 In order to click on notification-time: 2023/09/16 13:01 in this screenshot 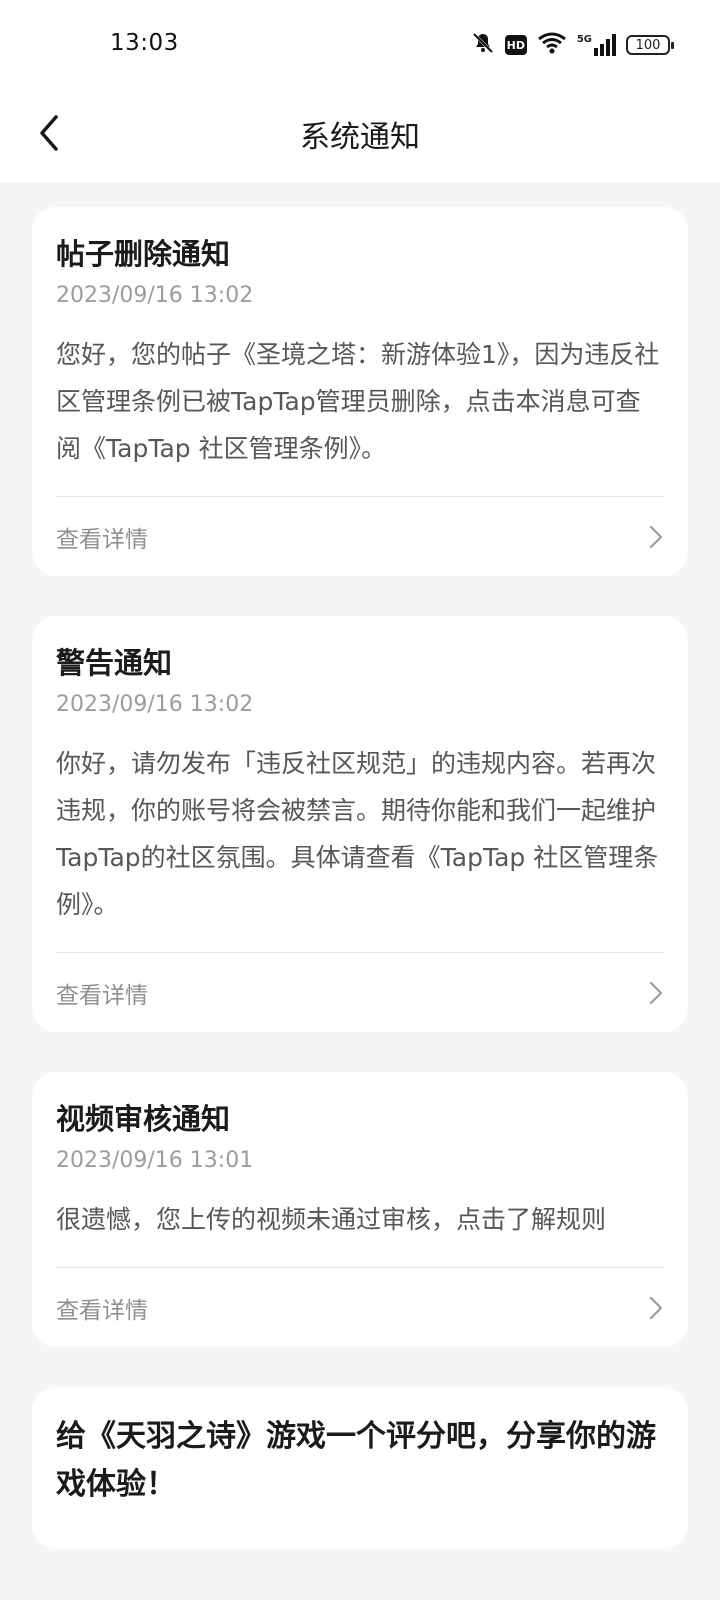, I will do `click(155, 1160)`.